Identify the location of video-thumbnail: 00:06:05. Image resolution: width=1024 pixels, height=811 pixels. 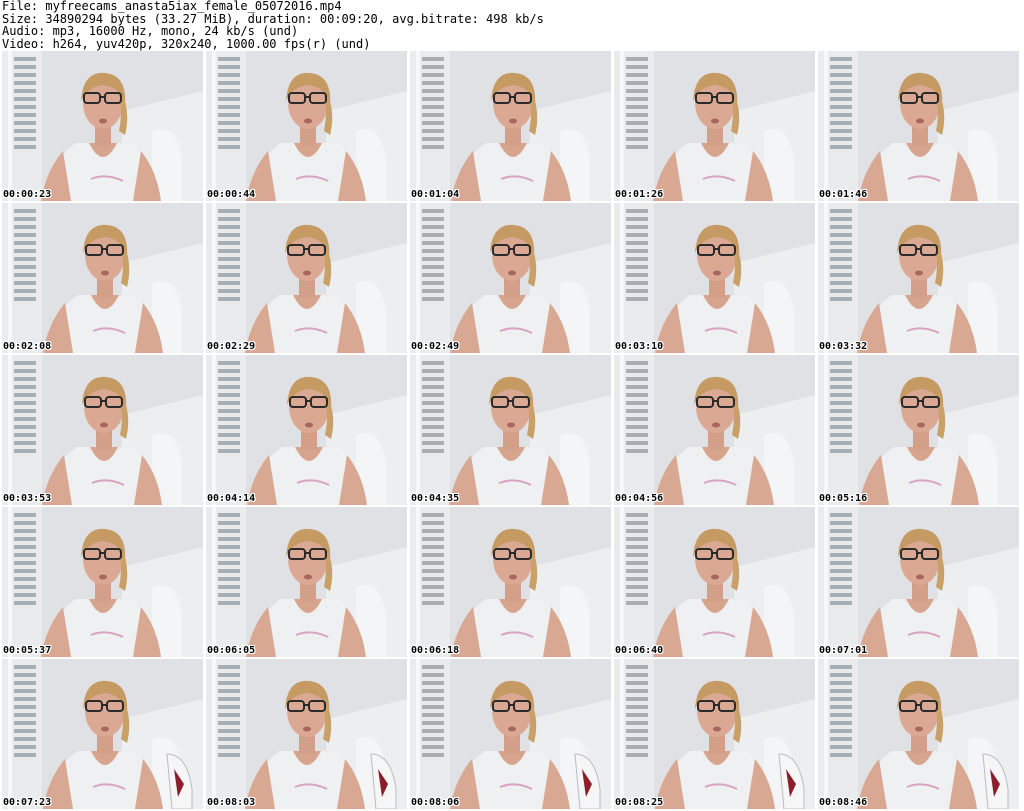
(306, 582).